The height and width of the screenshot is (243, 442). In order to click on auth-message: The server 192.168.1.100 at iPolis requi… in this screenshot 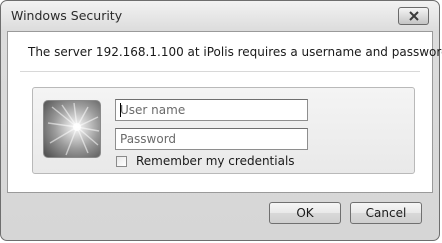, I will do `click(235, 52)`.